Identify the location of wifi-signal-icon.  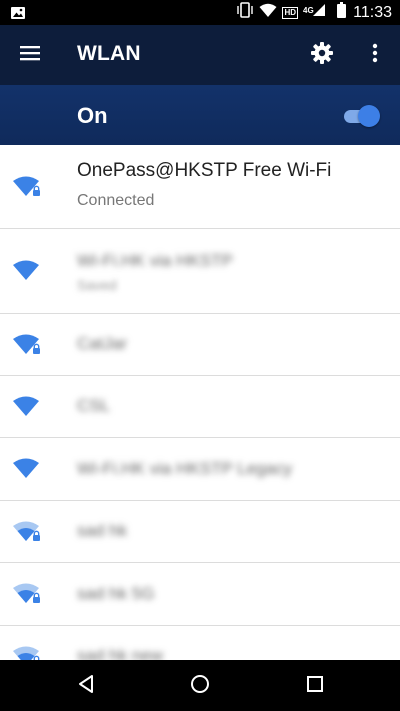
(268, 13).